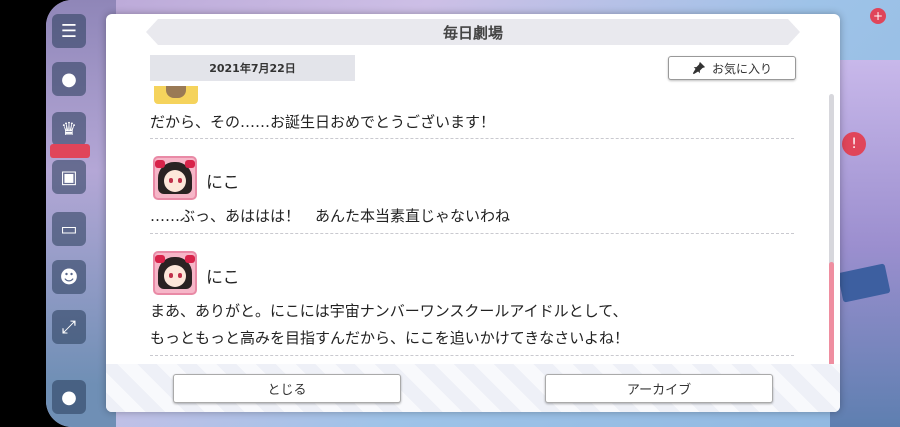 The image size is (900, 427). I want to click on favorite-button: お気に入り, so click(732, 68).